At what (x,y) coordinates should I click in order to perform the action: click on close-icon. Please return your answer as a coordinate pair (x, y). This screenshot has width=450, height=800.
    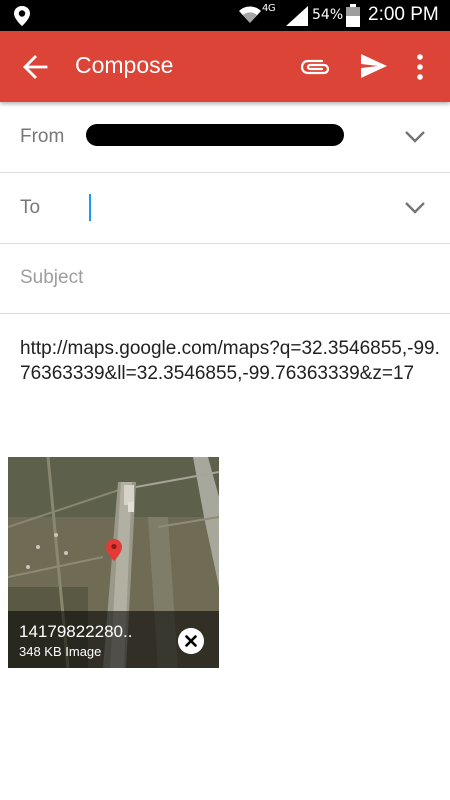
    Looking at the image, I should click on (191, 641).